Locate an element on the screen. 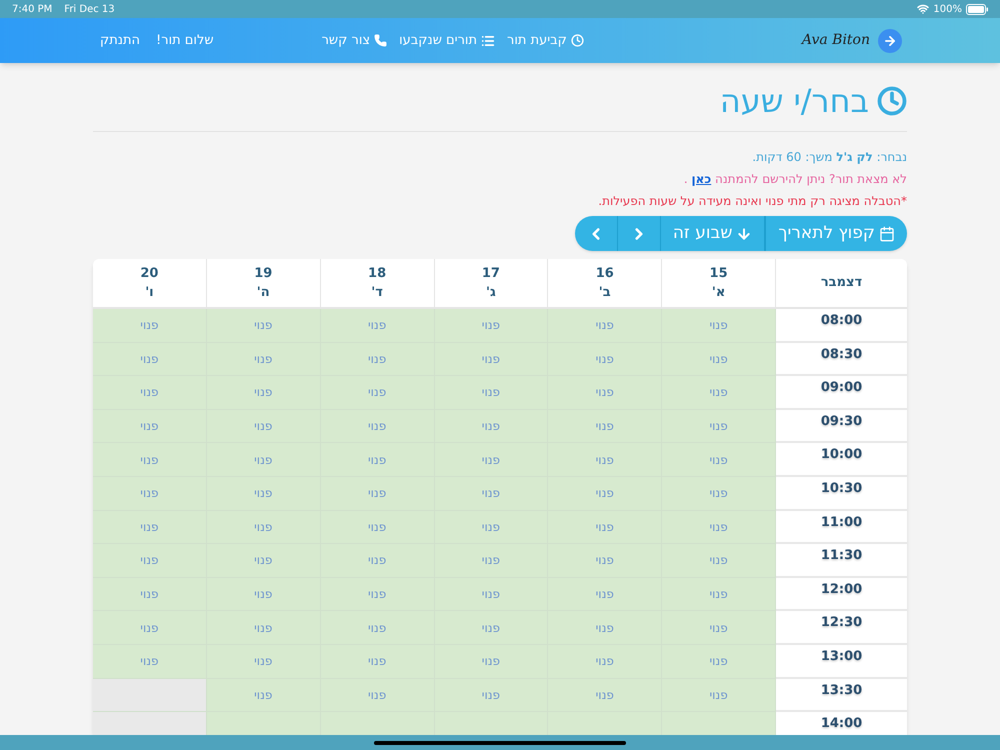  waitlist-link: כאן is located at coordinates (702, 179).